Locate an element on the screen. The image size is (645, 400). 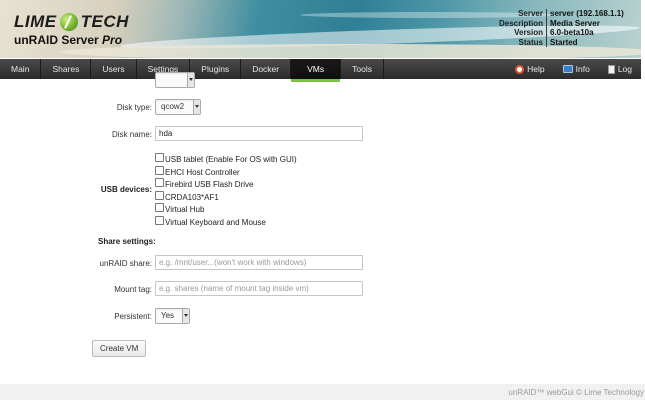
usb-device-option: EHCI Host Controller is located at coordinates (226, 171).